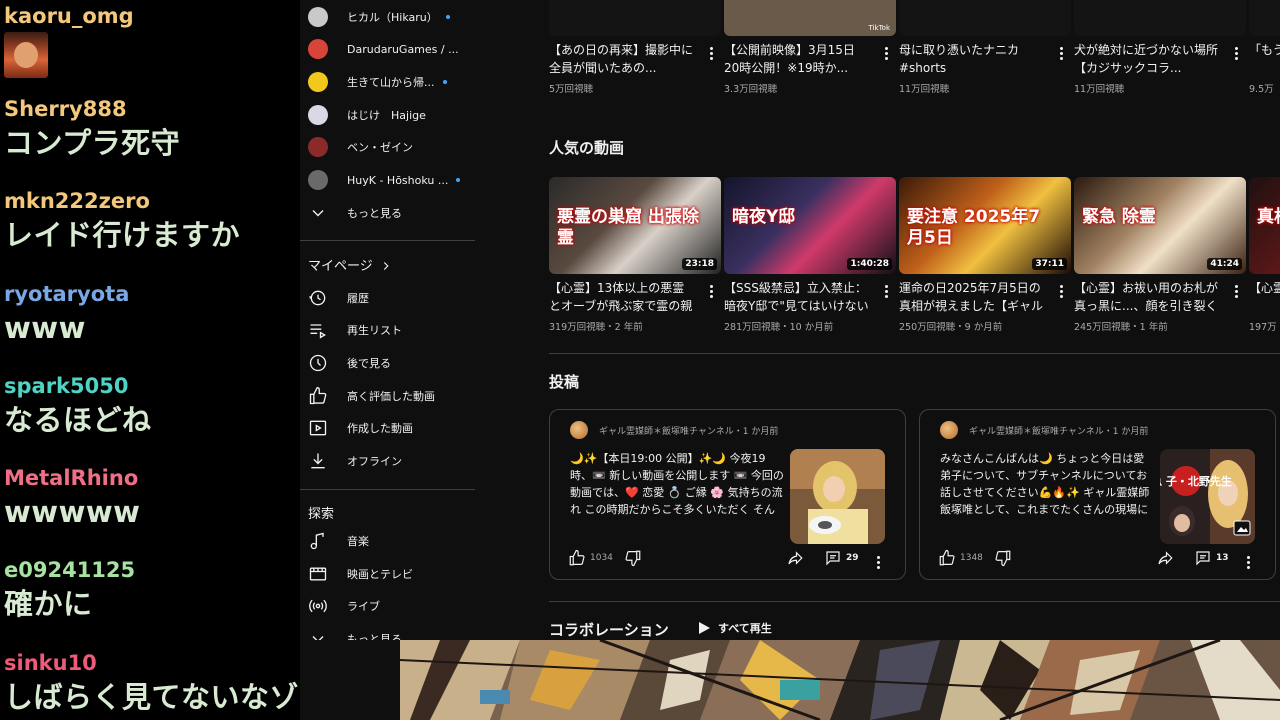  Describe the element at coordinates (837, 496) in the screenshot. I see `post-image` at that location.